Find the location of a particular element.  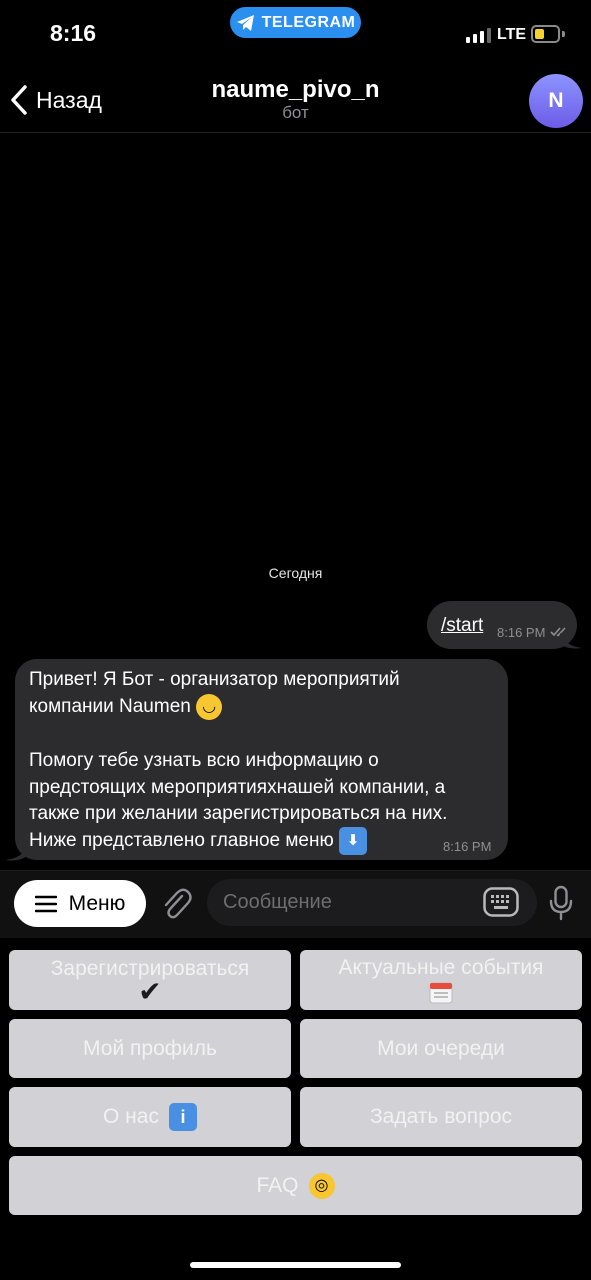

check-mark-icon: ✔ is located at coordinates (150, 991).